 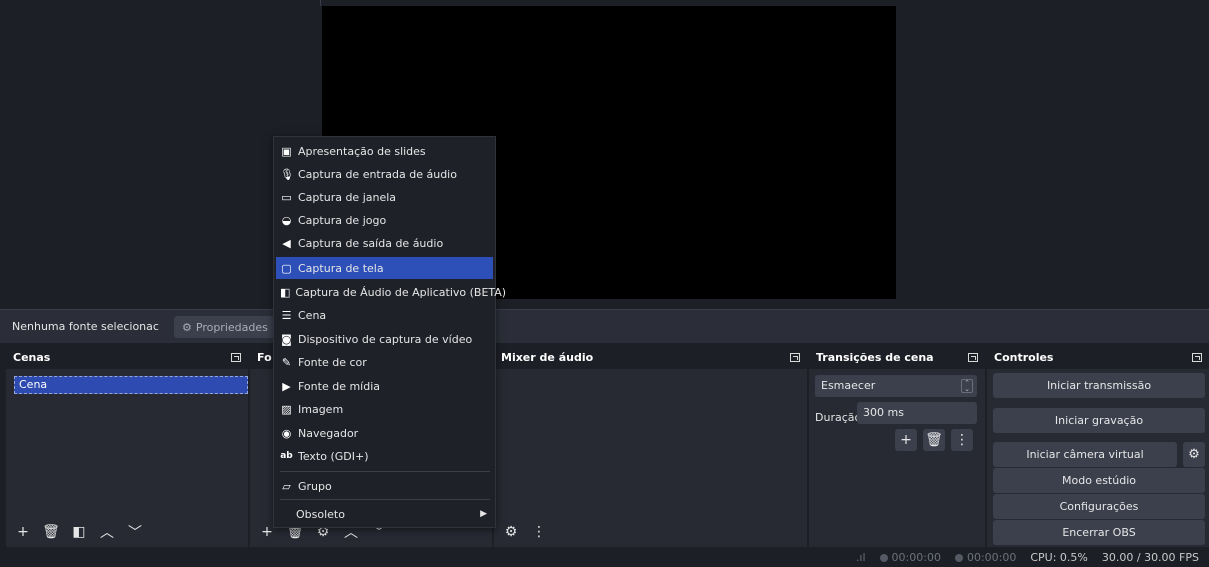 What do you see at coordinates (875, 357) in the screenshot?
I see `transitions-title: Transições de cena` at bounding box center [875, 357].